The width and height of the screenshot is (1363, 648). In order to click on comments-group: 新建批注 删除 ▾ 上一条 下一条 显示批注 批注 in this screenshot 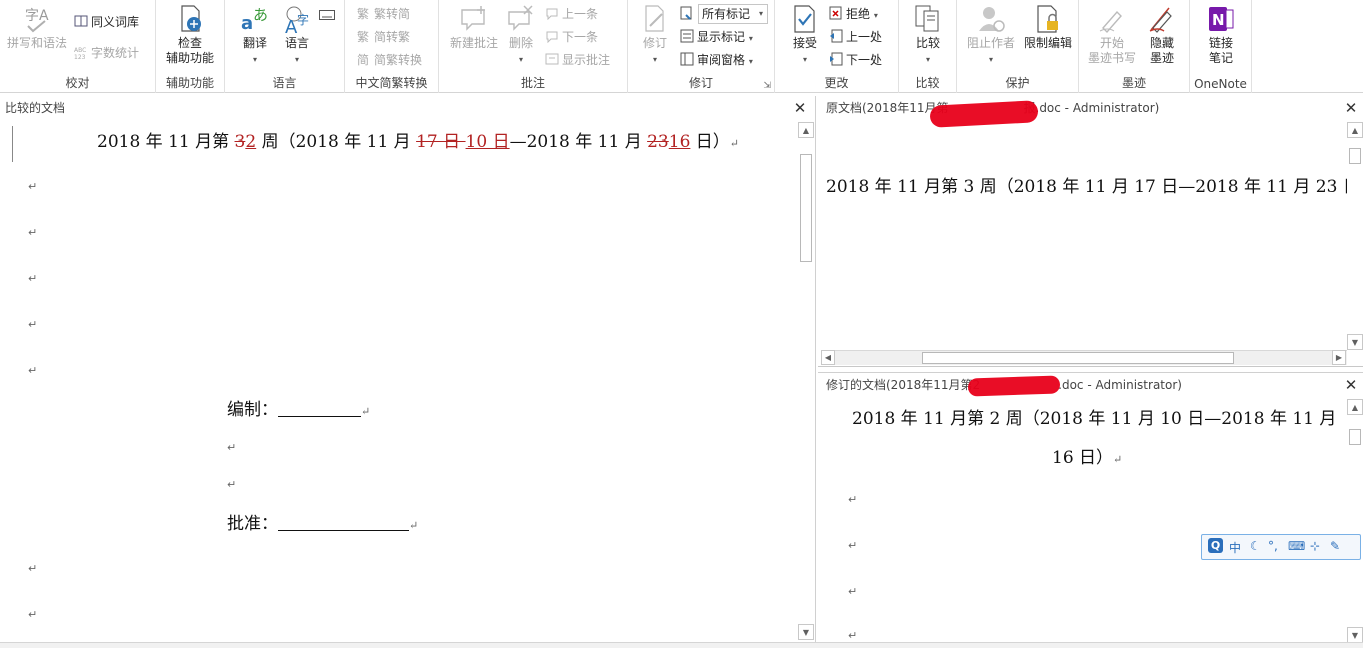, I will do `click(533, 46)`.